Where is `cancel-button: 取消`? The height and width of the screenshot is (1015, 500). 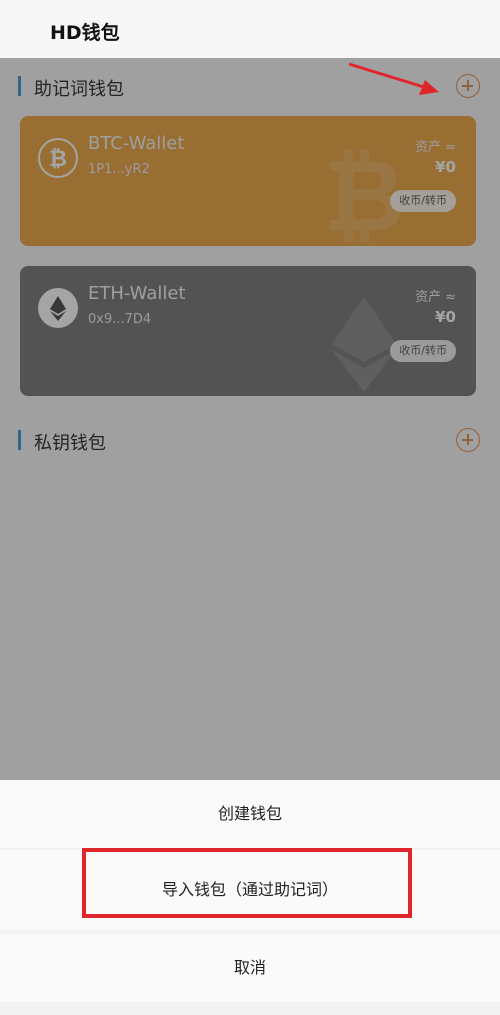 cancel-button: 取消 is located at coordinates (250, 968).